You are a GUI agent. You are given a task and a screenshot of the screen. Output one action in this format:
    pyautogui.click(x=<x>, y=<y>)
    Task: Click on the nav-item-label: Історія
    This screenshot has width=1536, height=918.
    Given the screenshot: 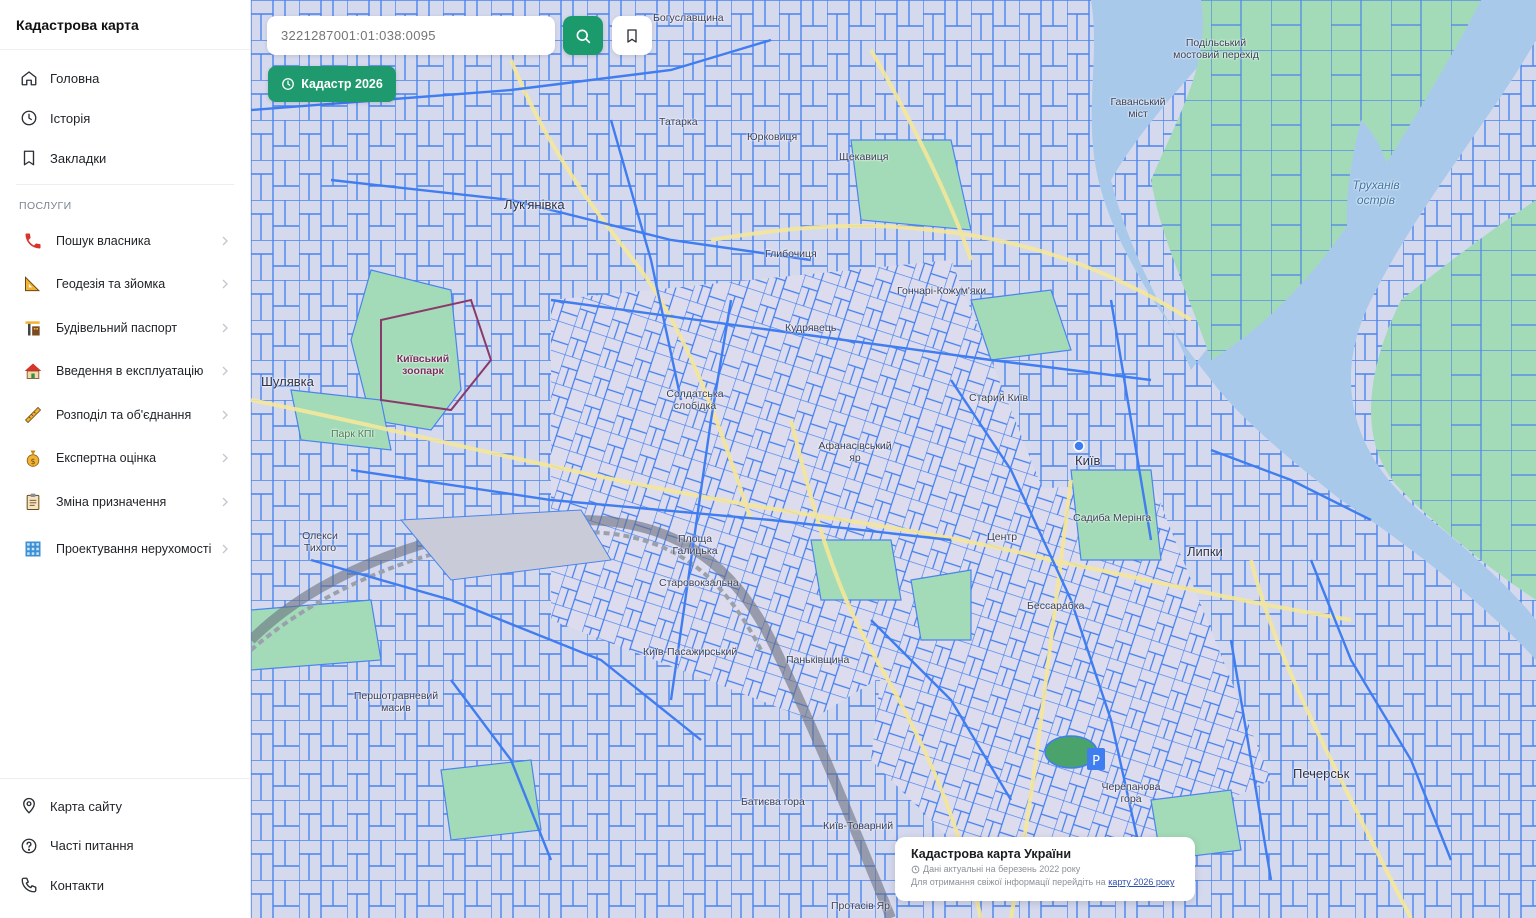 What is the action you would take?
    pyautogui.click(x=70, y=118)
    